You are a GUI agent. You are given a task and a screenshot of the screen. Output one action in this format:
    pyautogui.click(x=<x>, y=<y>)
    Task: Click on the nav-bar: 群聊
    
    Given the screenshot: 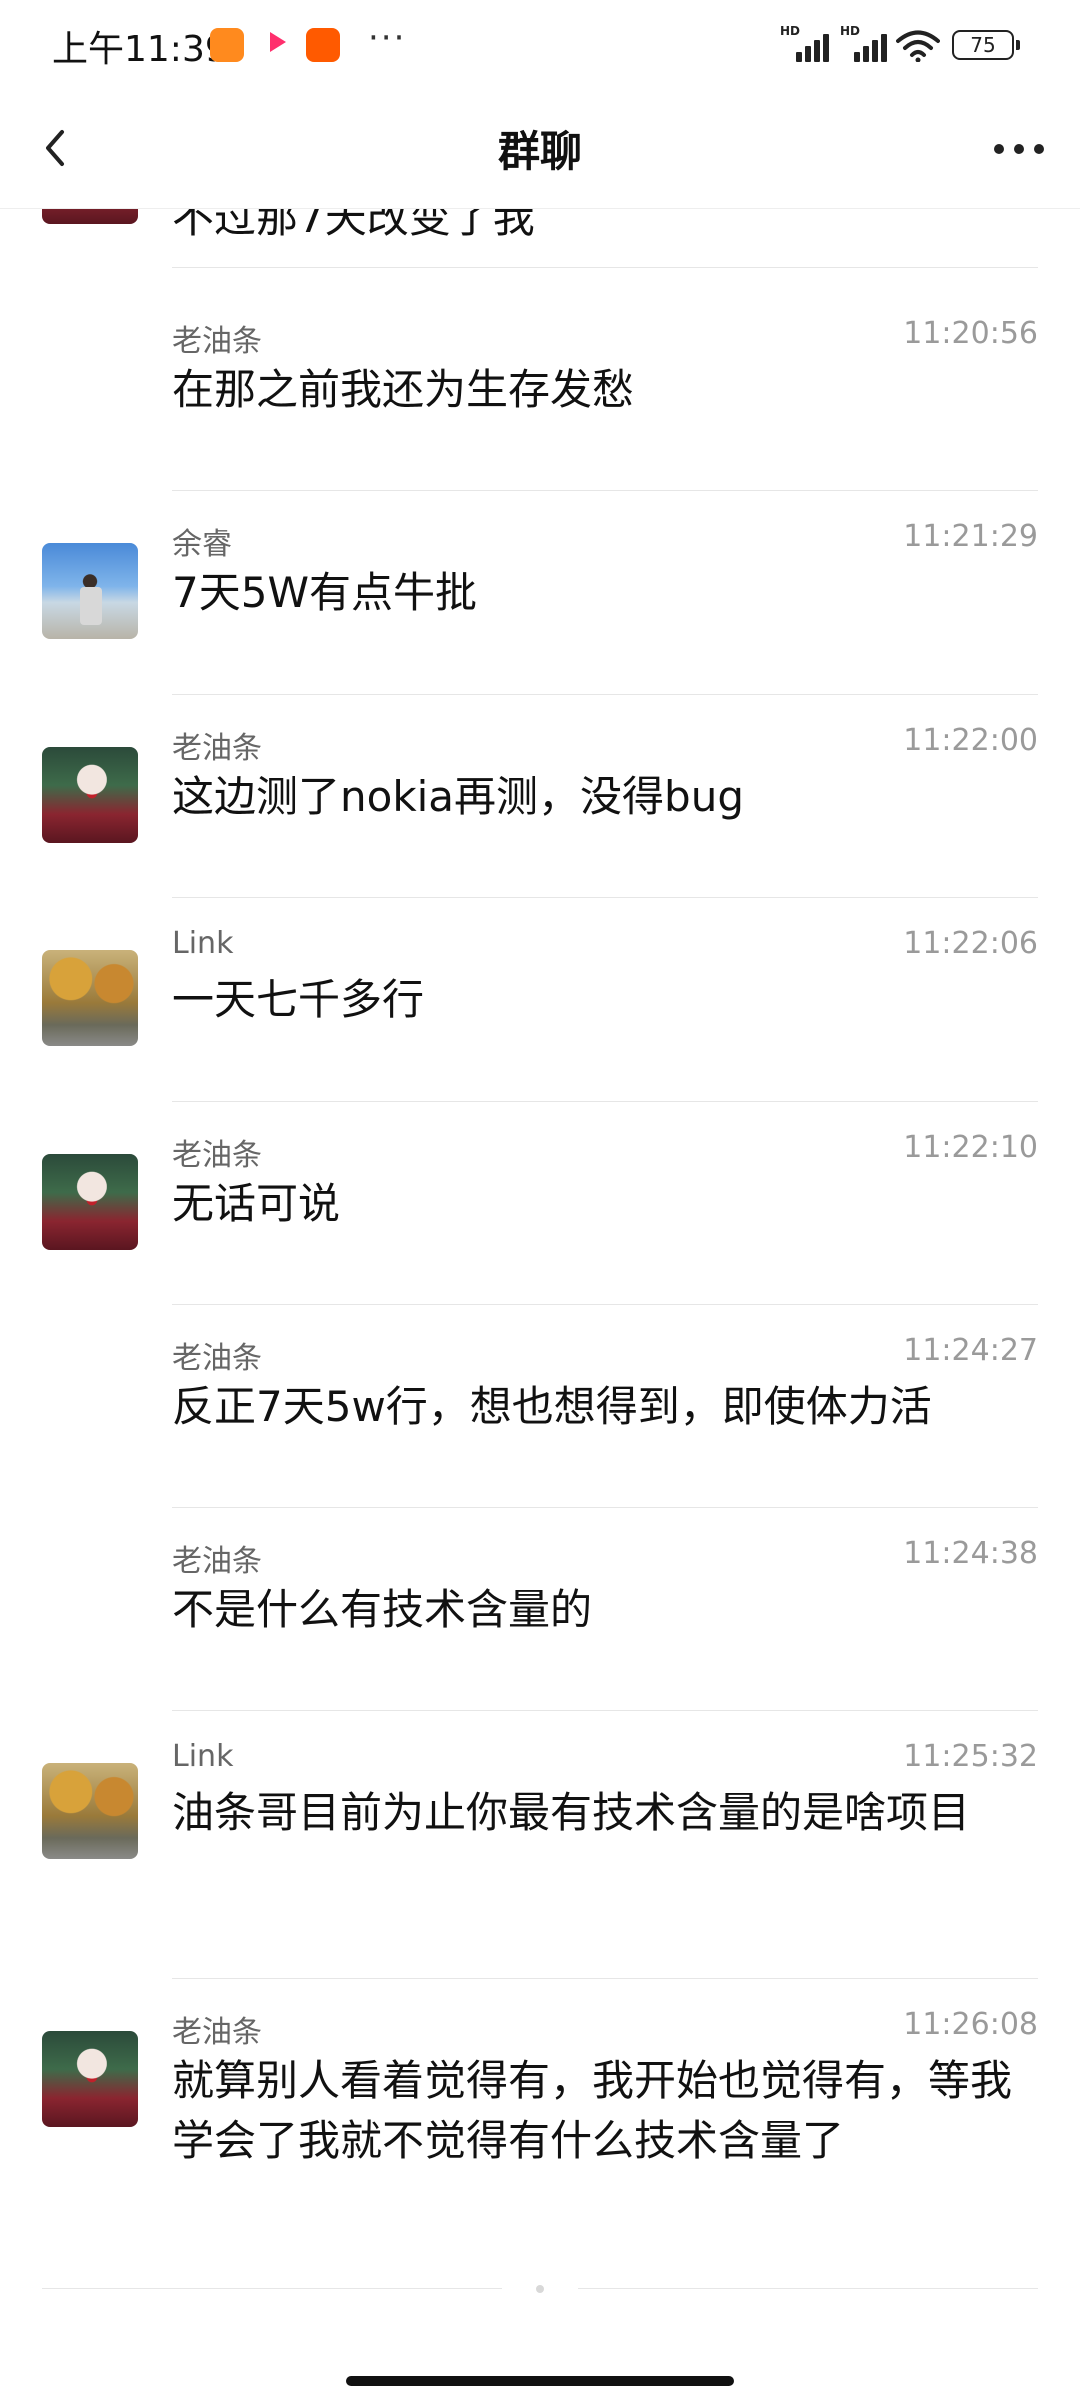 What is the action you would take?
    pyautogui.click(x=540, y=149)
    